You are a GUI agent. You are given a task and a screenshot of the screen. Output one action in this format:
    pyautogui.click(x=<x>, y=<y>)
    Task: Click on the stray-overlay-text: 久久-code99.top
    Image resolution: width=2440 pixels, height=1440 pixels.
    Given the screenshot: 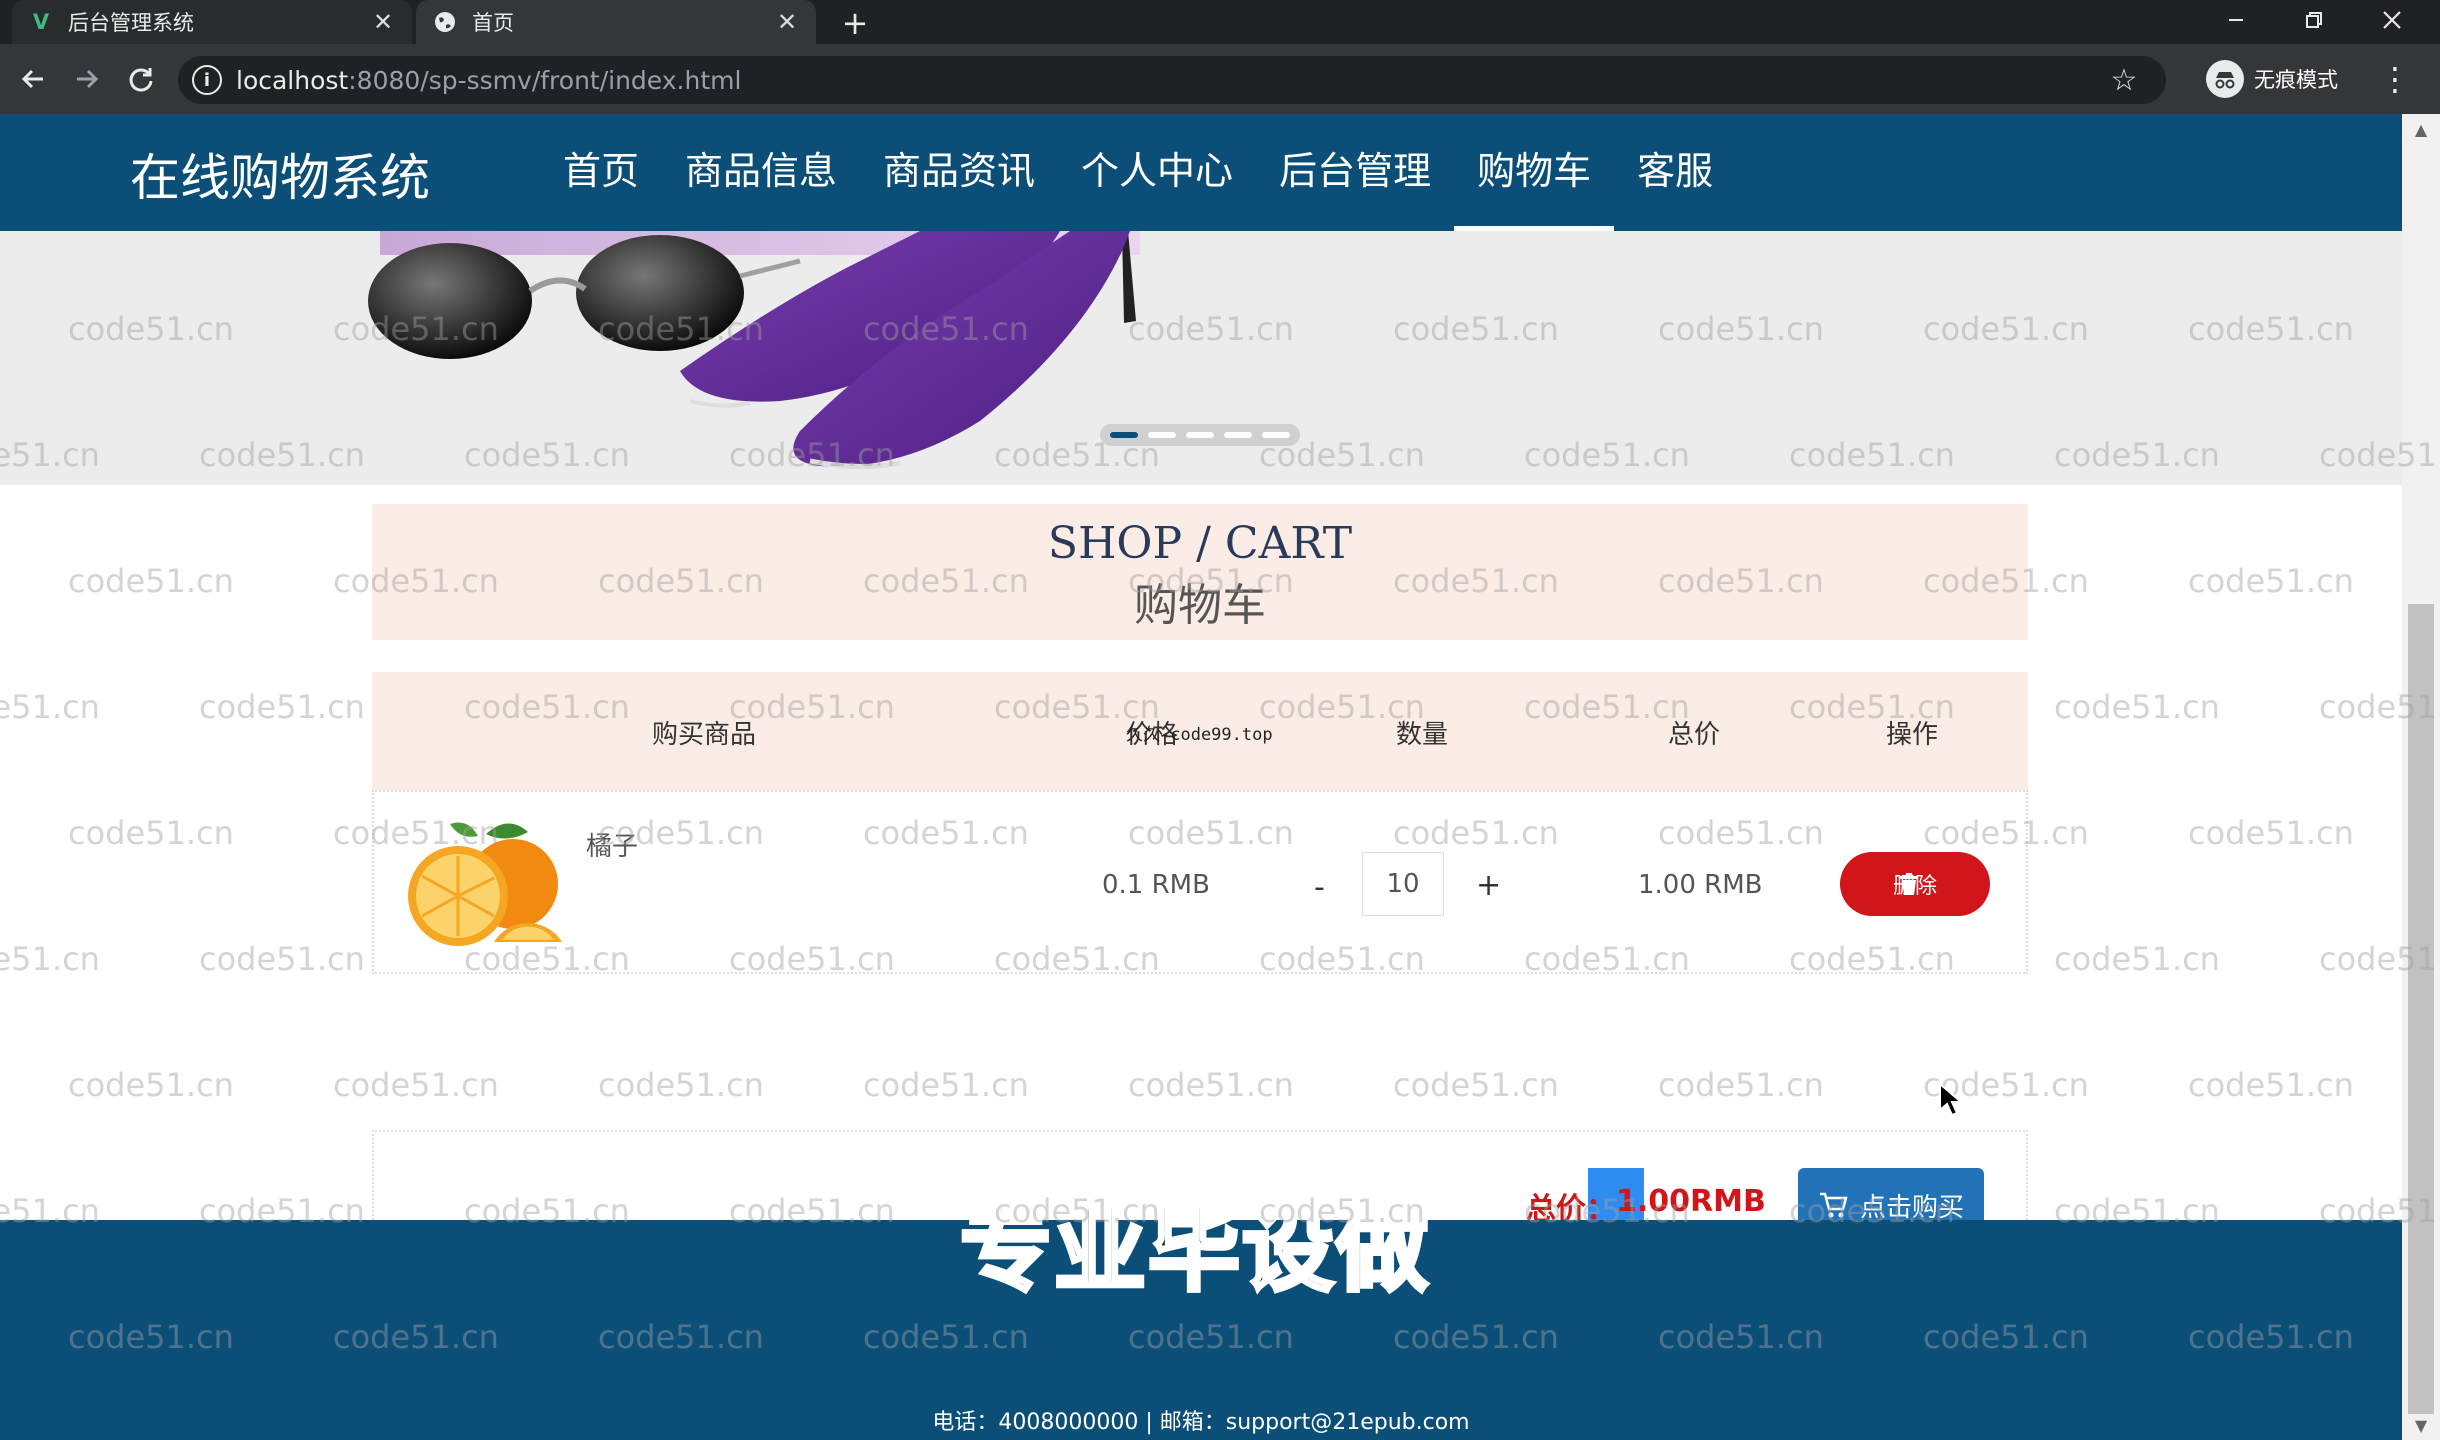 What is the action you would take?
    pyautogui.click(x=1199, y=735)
    